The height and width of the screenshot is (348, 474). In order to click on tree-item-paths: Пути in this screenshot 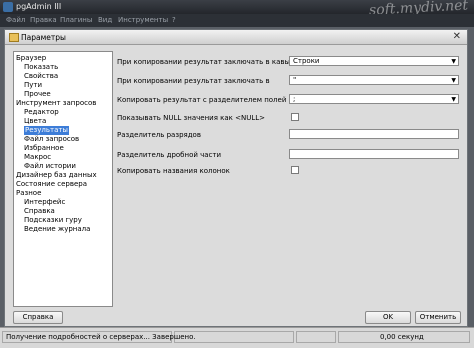, I will do `click(33, 85)`.